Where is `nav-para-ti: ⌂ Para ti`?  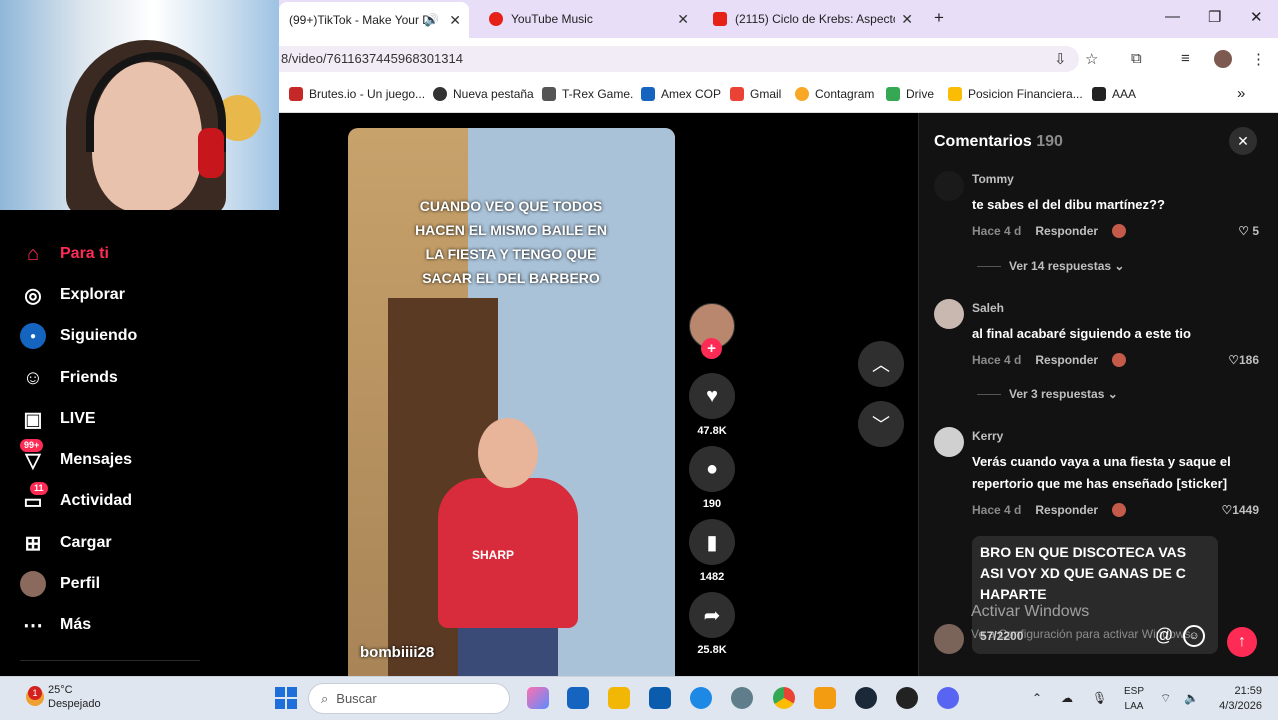
nav-para-ti: ⌂ Para ti is located at coordinates (64, 254).